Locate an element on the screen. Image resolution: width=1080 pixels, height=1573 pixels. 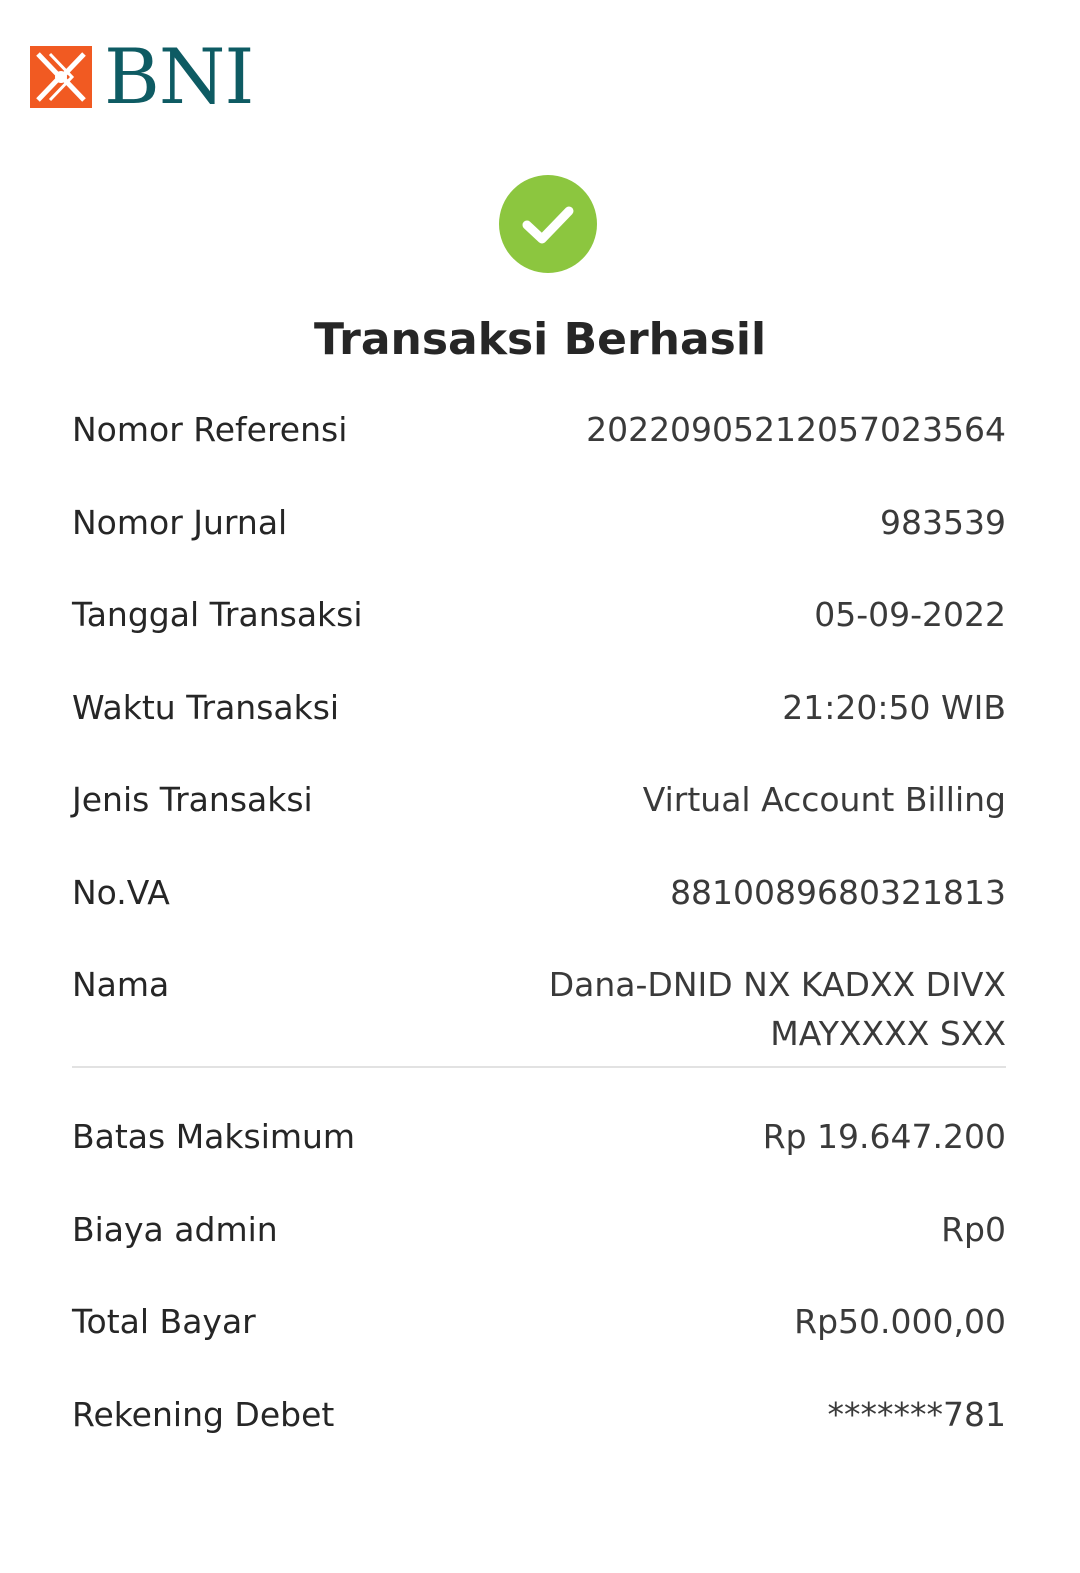
detail-label: No.VA is located at coordinates (121, 892).